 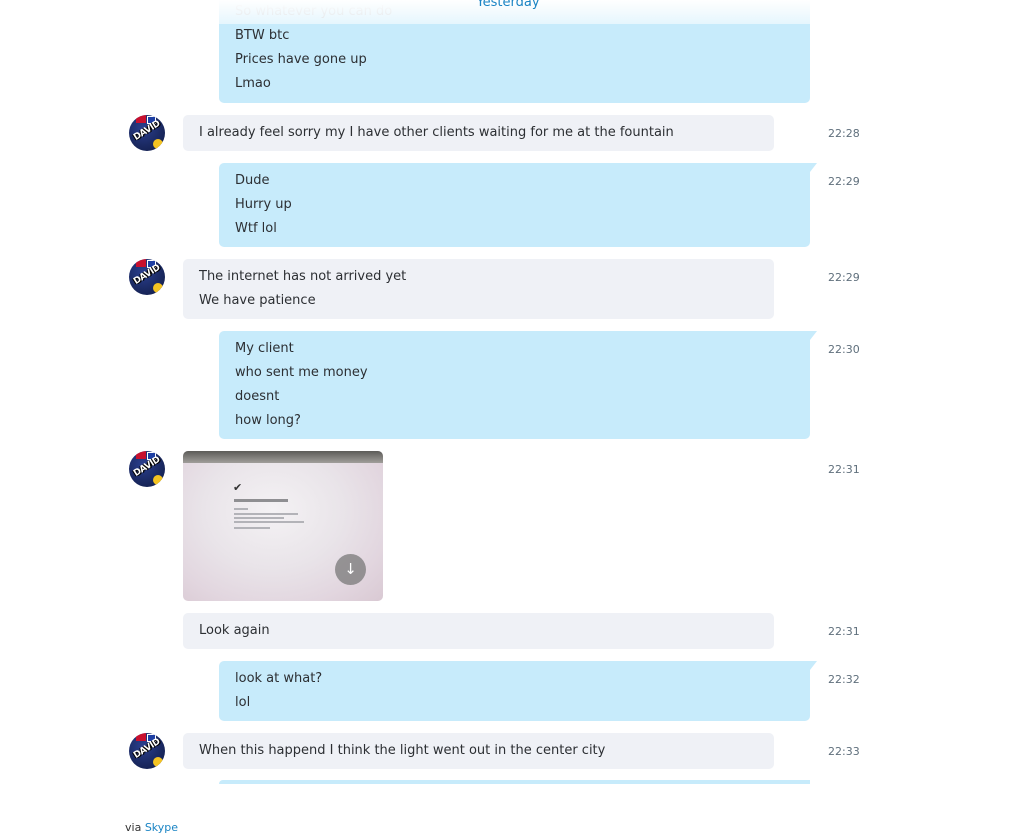 I want to click on message-line: who sent me money, so click(x=301, y=372).